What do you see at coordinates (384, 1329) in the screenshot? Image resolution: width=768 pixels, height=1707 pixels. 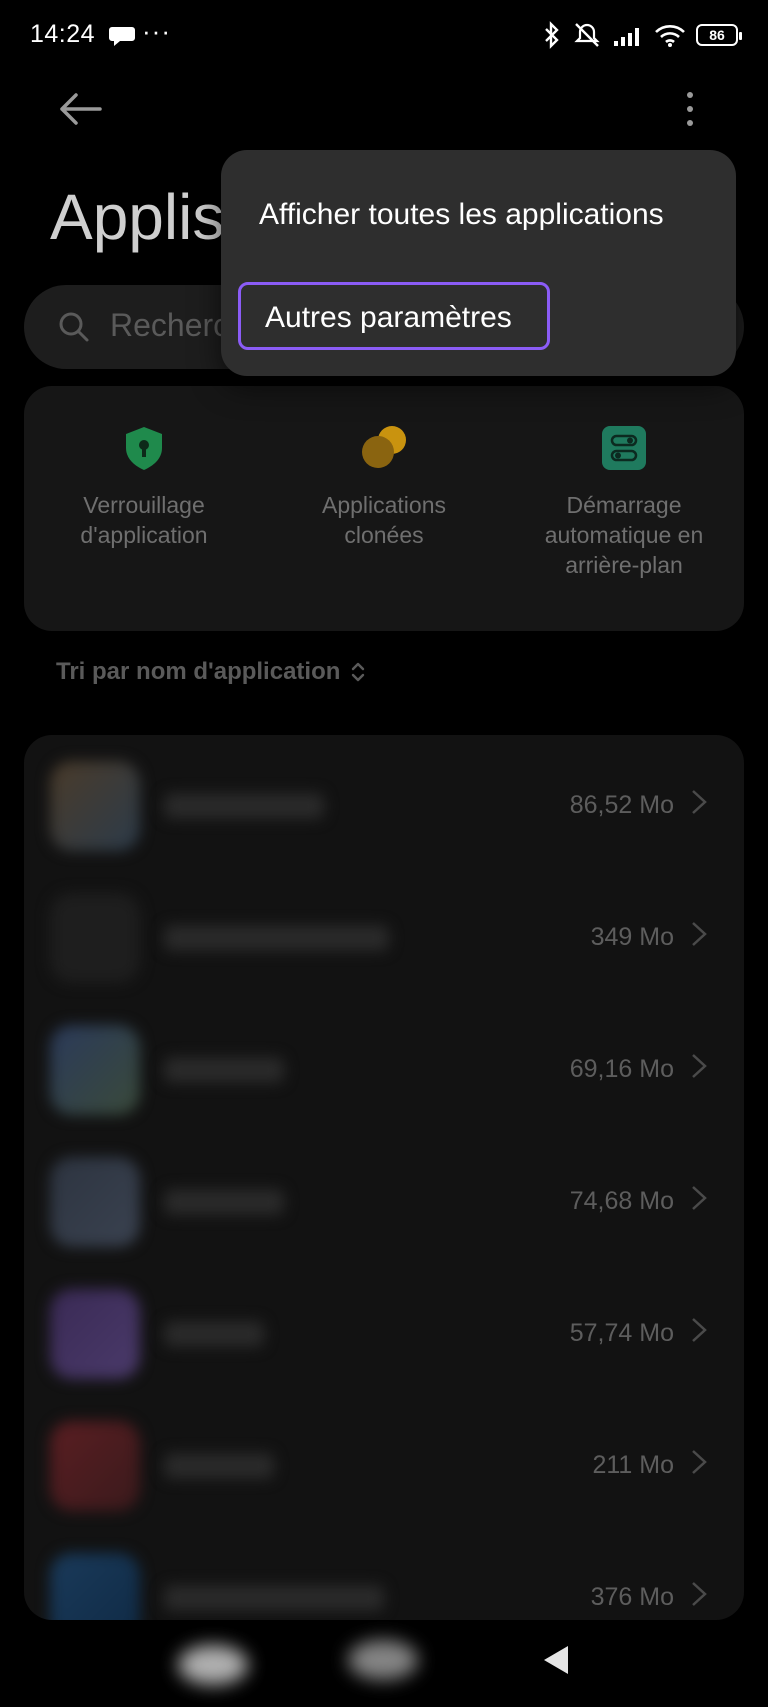 I see `list-item: 57,74 Mo` at bounding box center [384, 1329].